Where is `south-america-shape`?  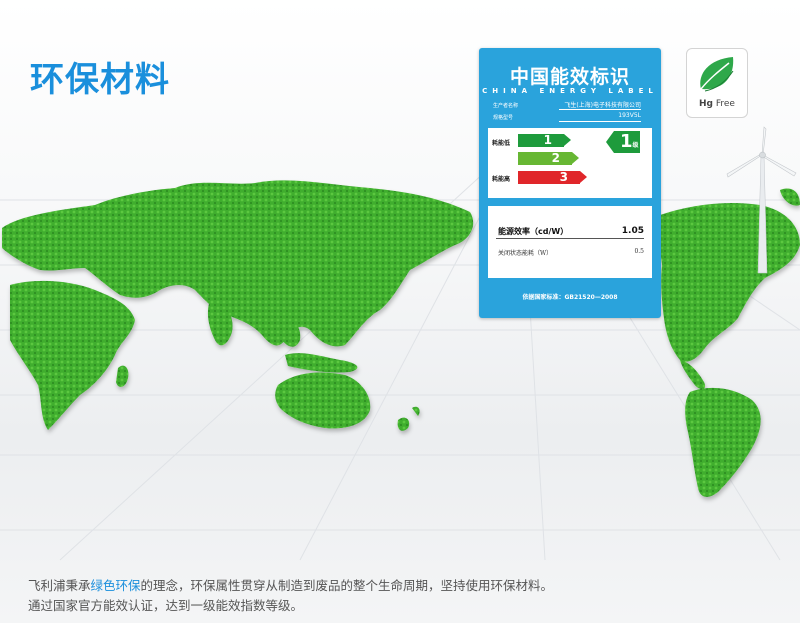
south-america-shape is located at coordinates (723, 442).